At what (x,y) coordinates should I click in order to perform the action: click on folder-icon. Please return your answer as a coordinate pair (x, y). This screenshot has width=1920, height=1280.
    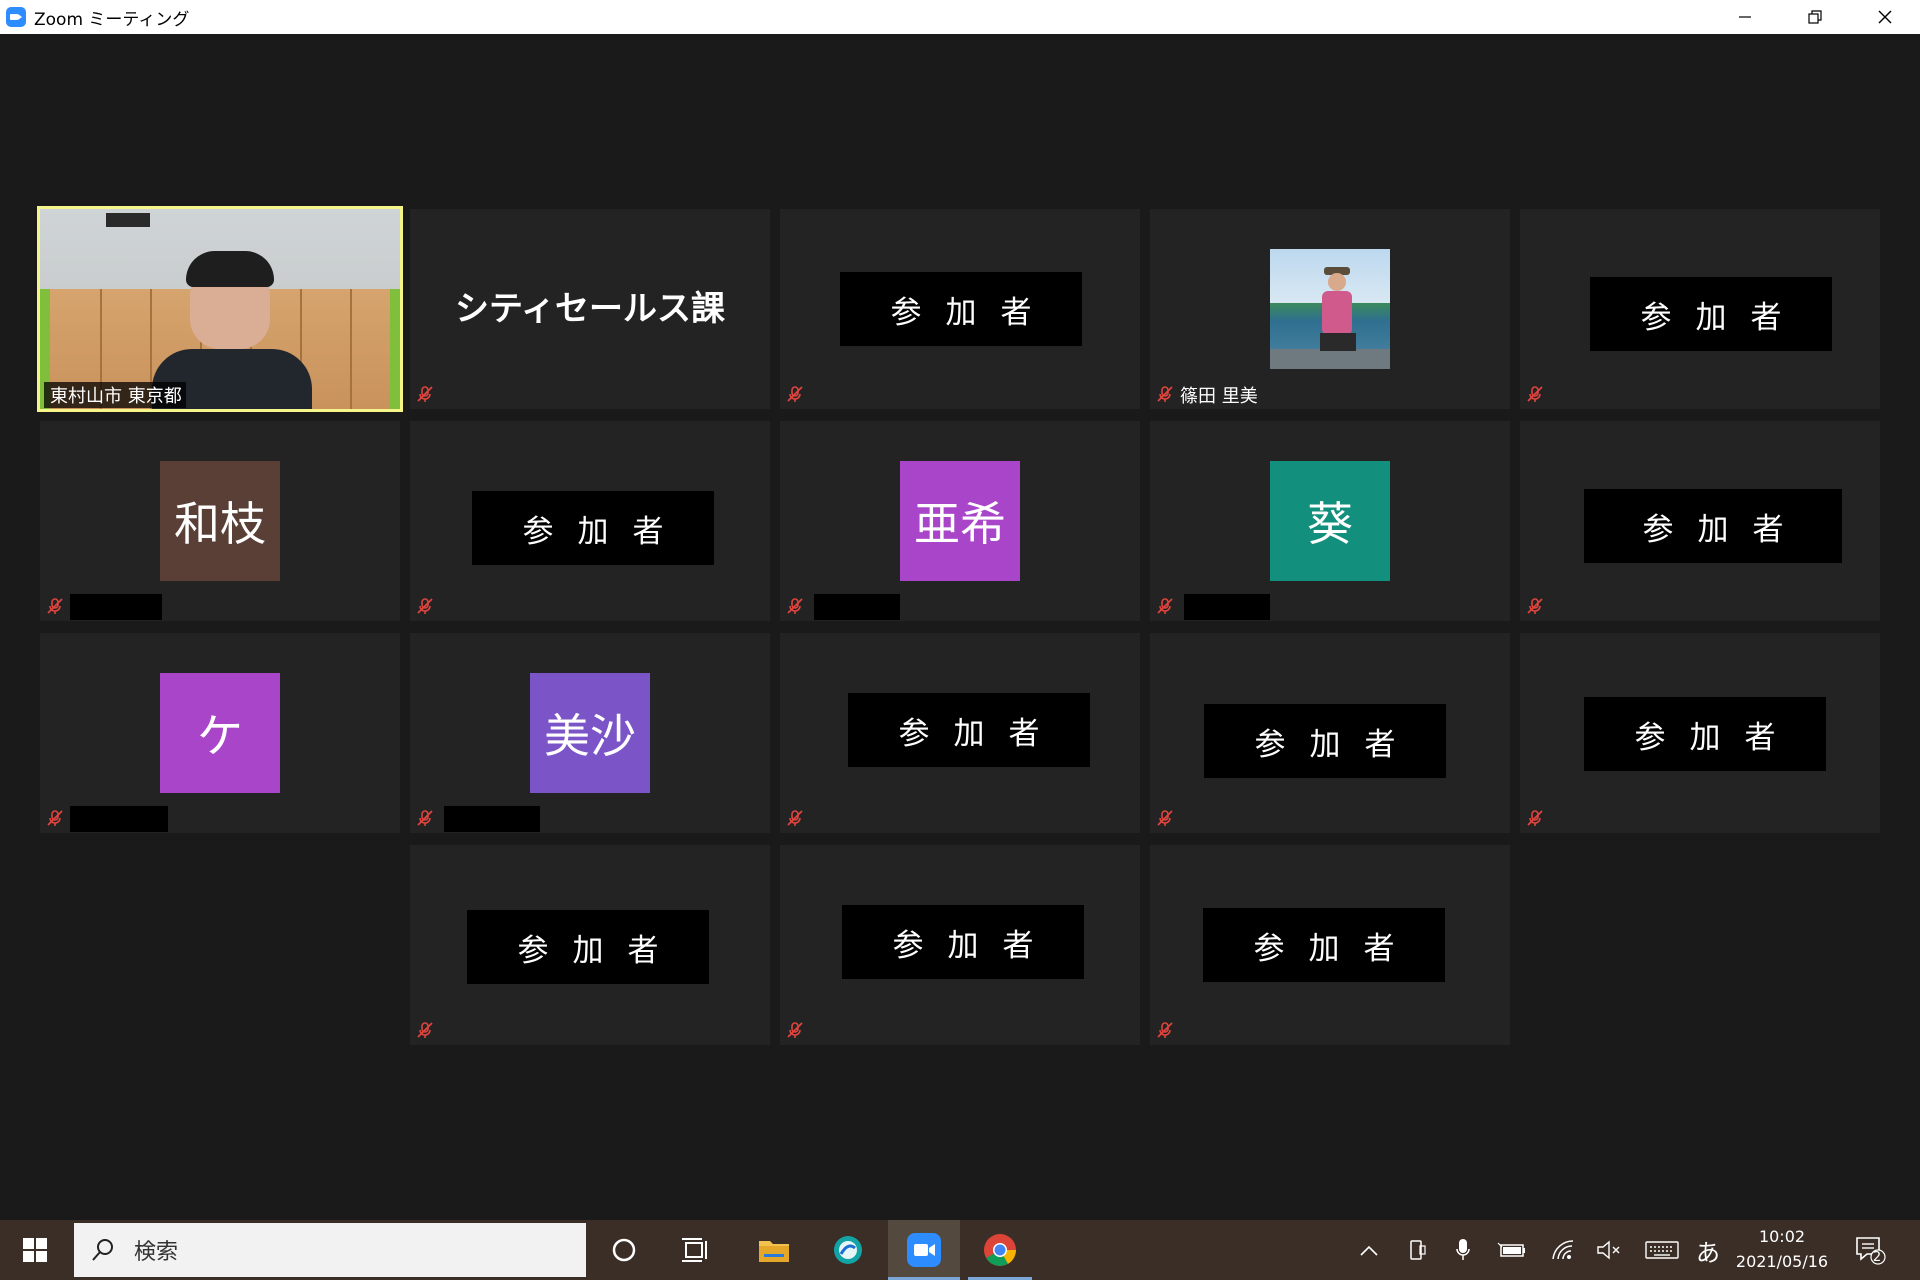
    Looking at the image, I should click on (774, 1251).